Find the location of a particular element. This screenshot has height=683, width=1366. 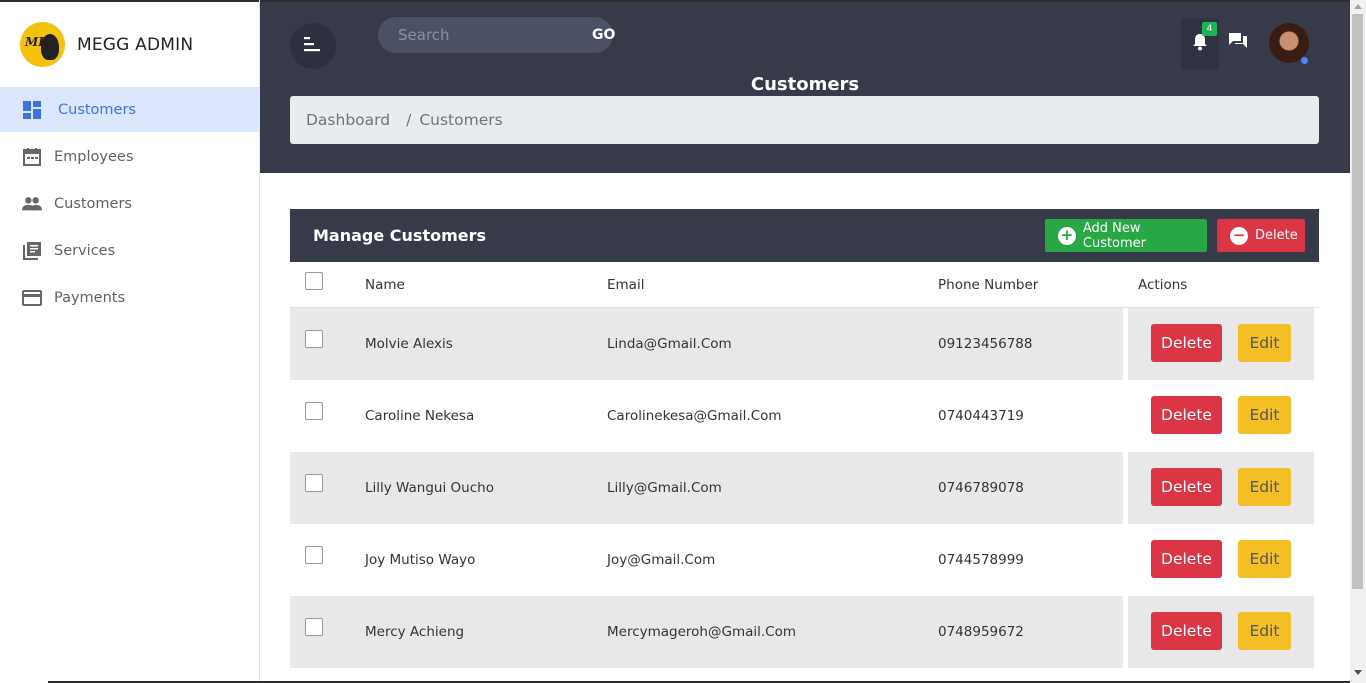

page-scrollbar is located at coordinates (1358, 341).